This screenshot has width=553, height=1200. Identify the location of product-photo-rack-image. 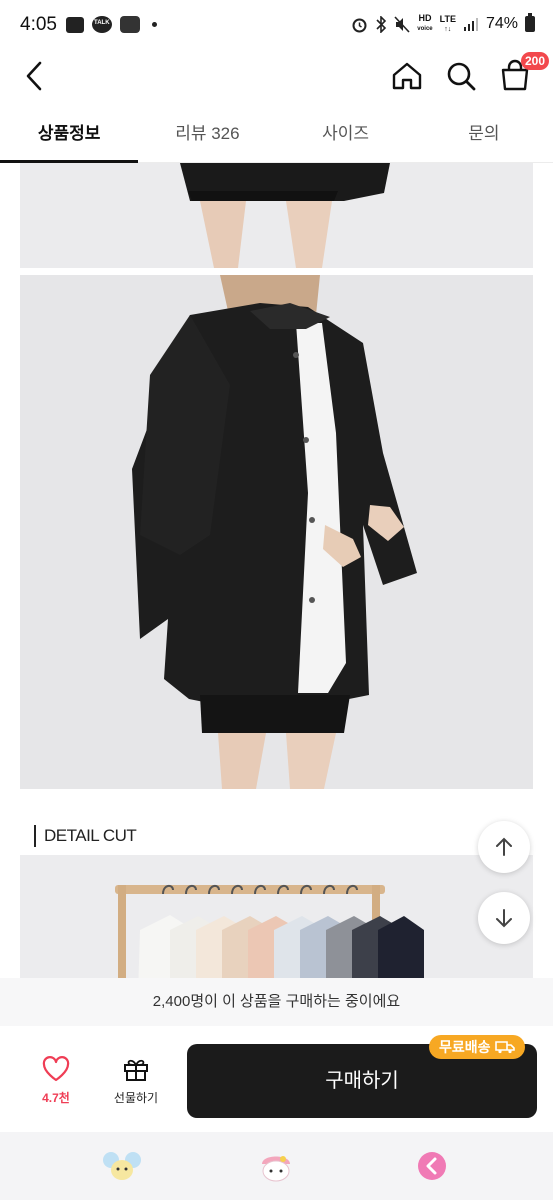
(276, 916).